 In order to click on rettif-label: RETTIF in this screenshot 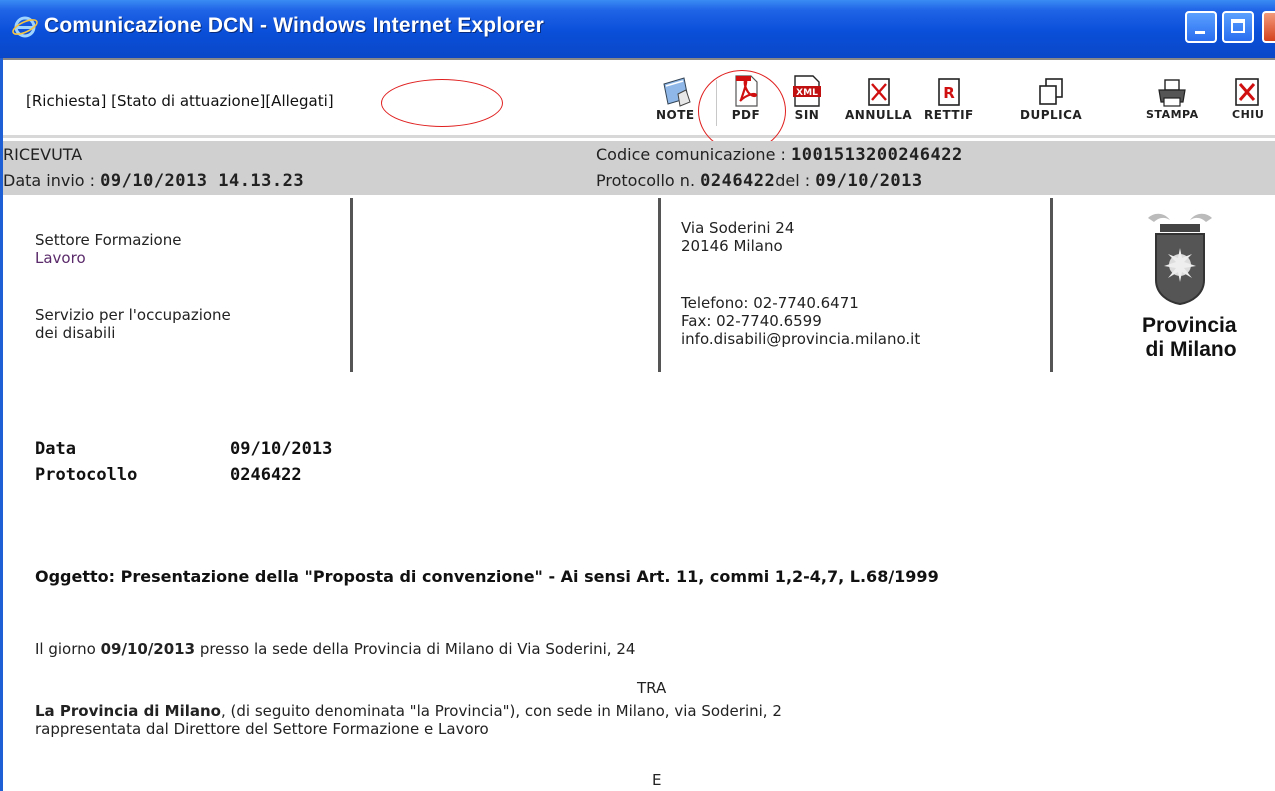, I will do `click(949, 115)`.